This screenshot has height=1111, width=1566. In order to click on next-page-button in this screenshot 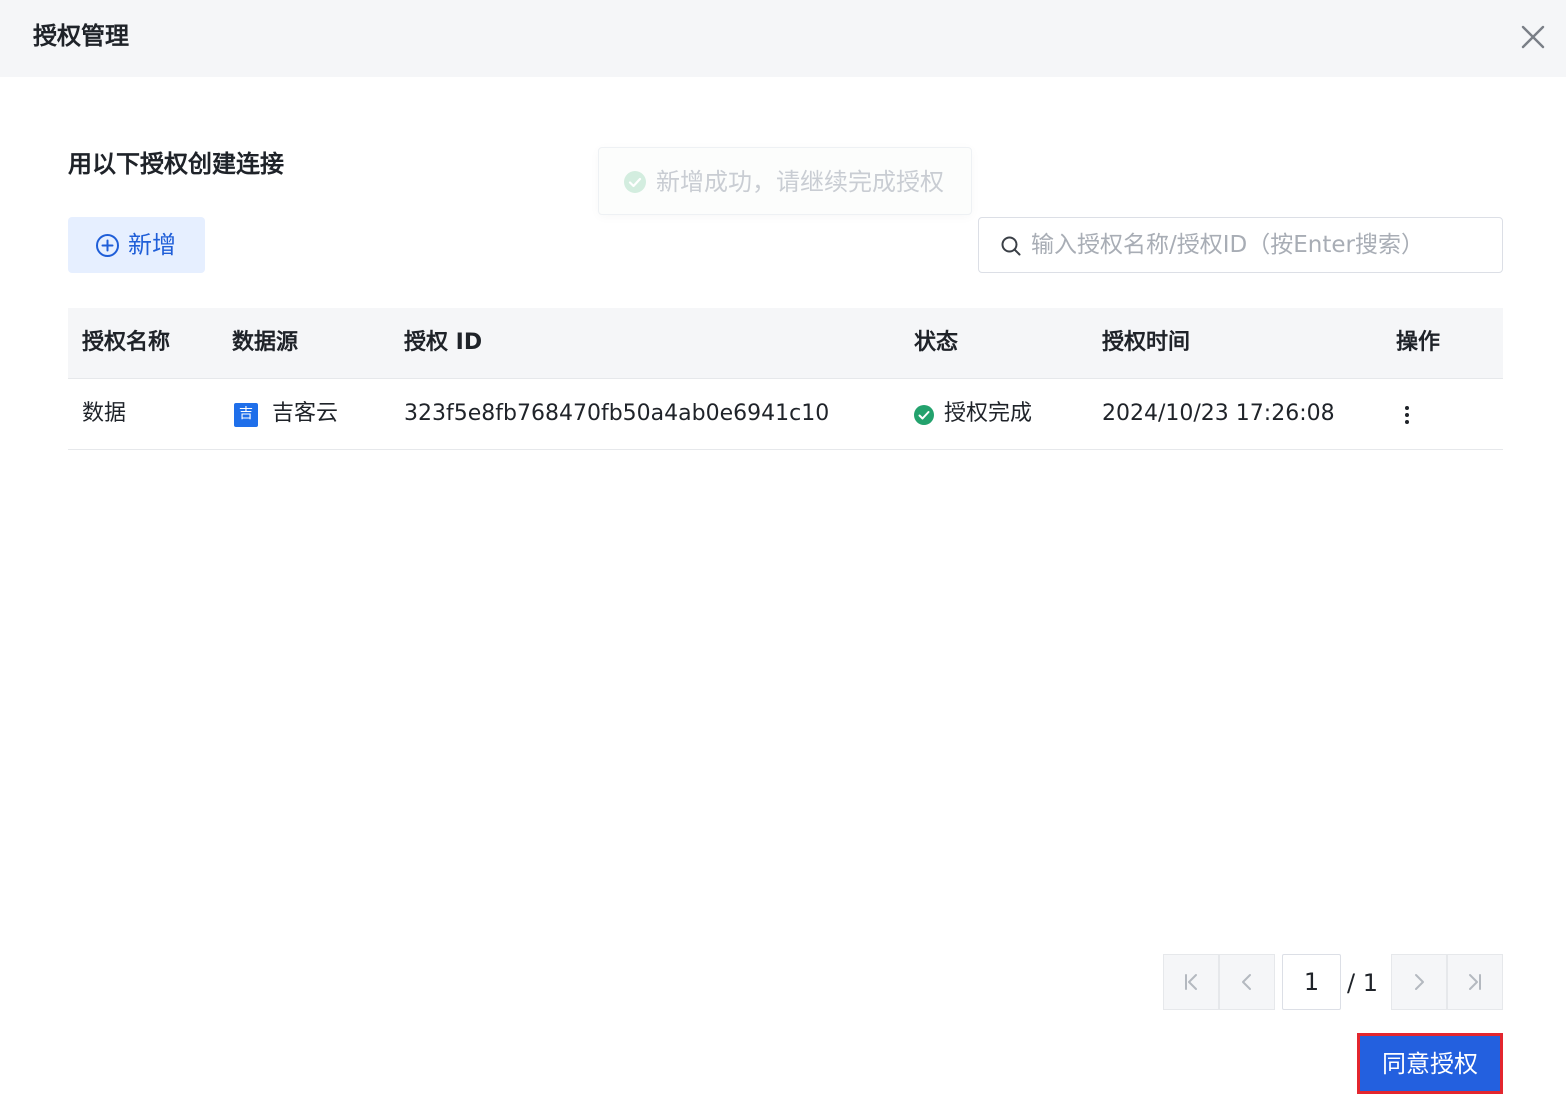, I will do `click(1419, 982)`.